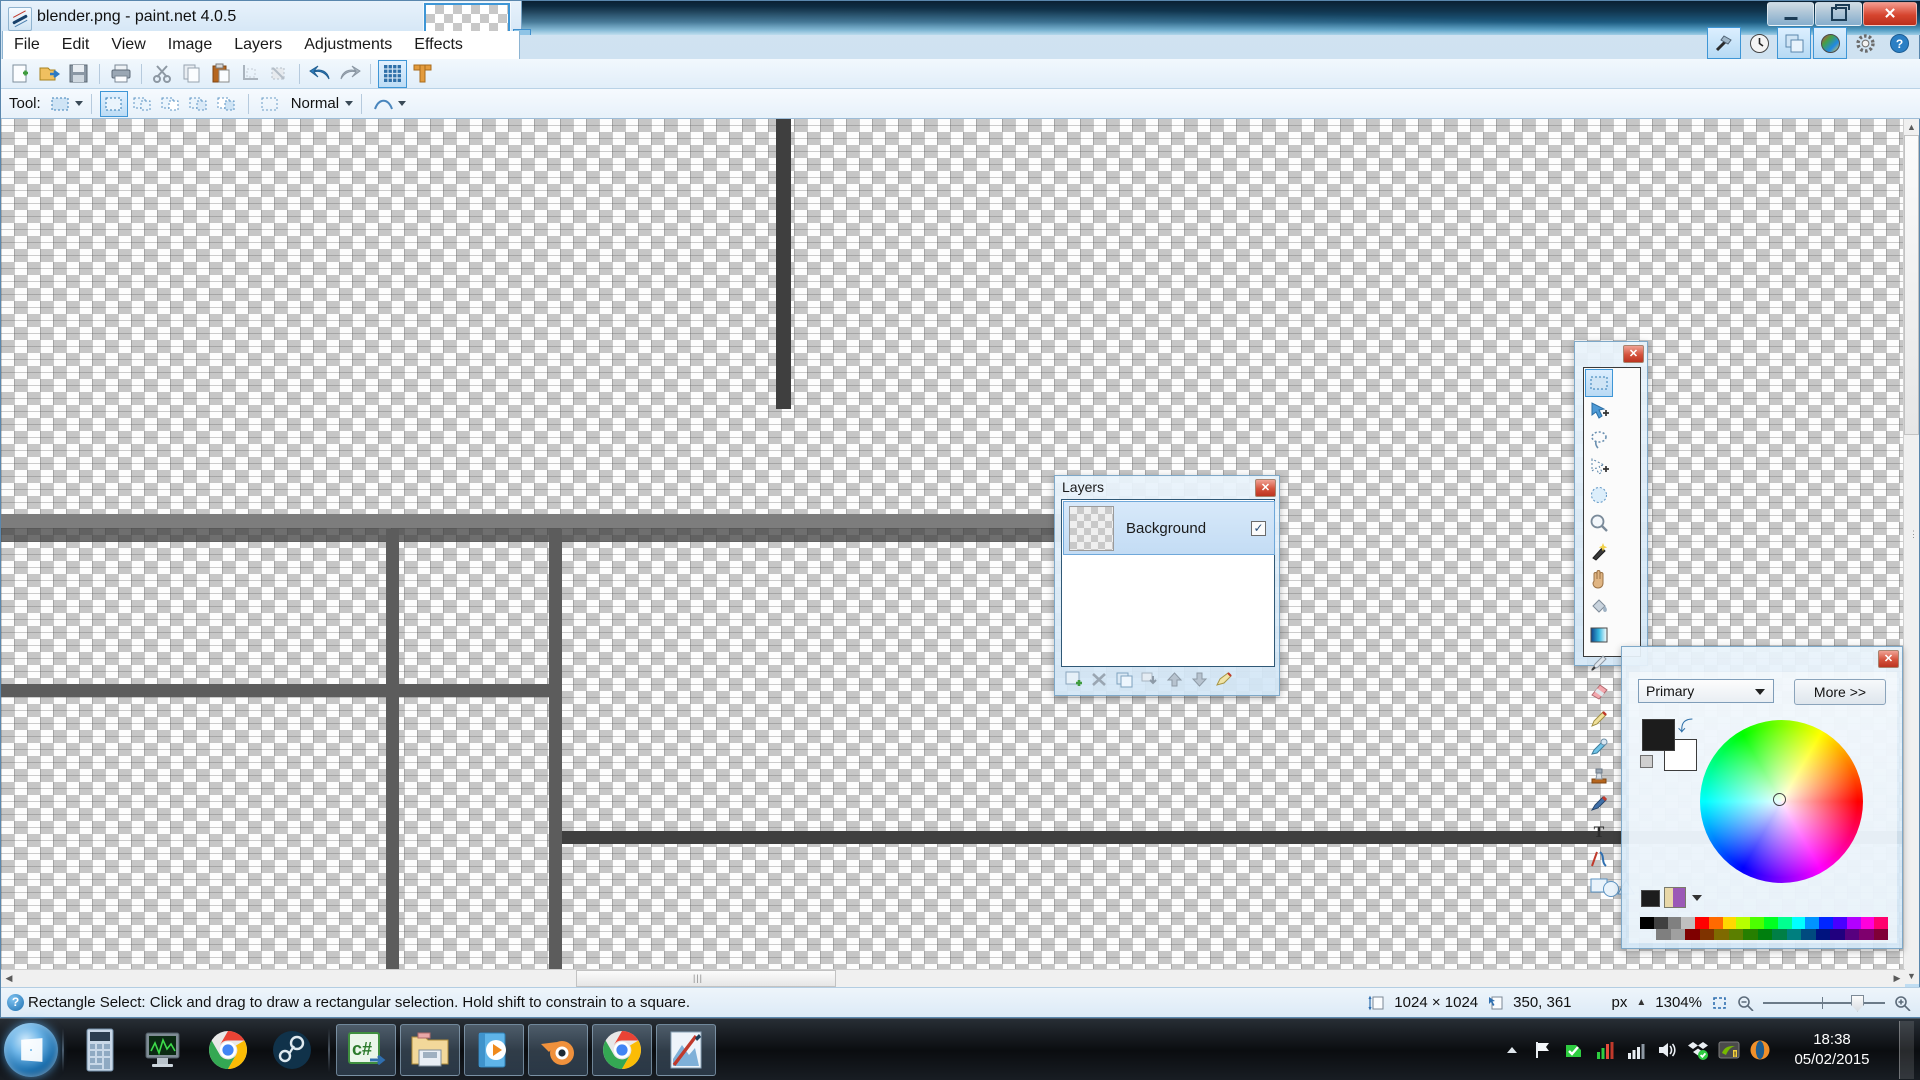 This screenshot has width=1920, height=1080. Describe the element at coordinates (258, 45) in the screenshot. I see `menu-item-layers: Layers` at that location.